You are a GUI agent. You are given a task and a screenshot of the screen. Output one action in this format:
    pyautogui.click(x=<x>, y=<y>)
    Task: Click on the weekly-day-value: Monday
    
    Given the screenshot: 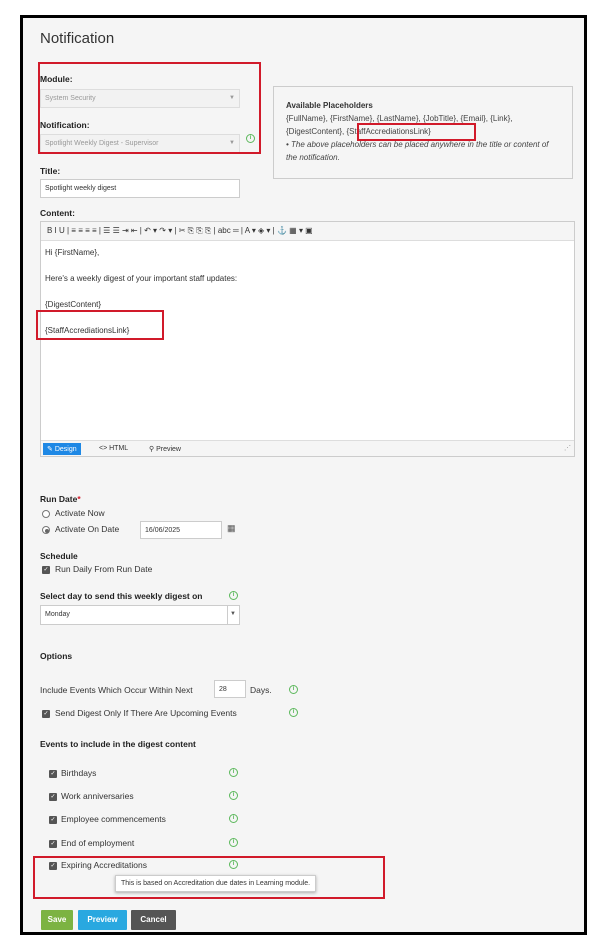 What is the action you would take?
    pyautogui.click(x=57, y=614)
    